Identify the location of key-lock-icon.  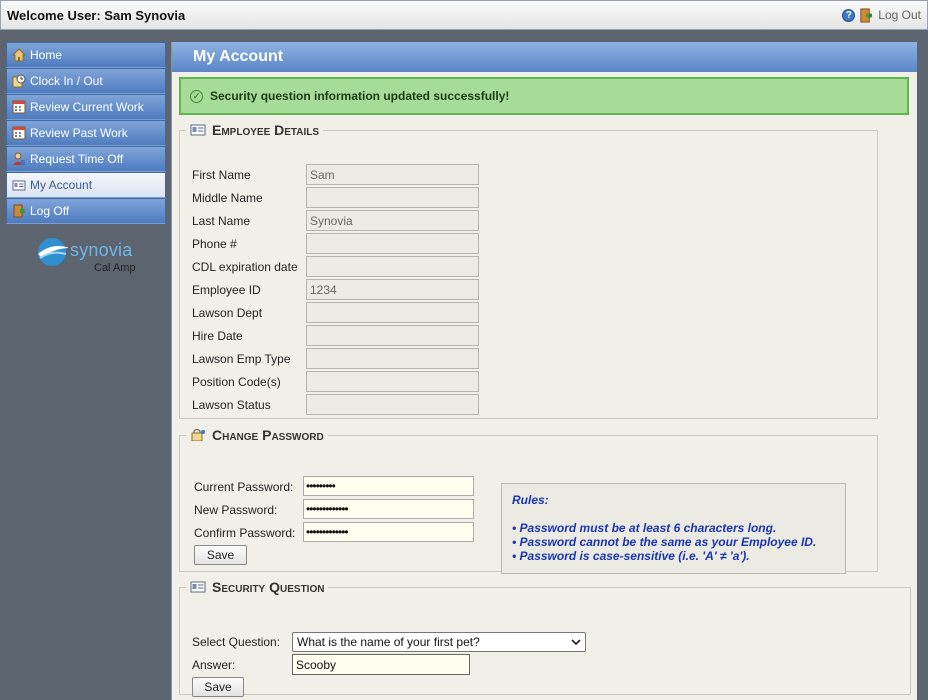
(198, 435).